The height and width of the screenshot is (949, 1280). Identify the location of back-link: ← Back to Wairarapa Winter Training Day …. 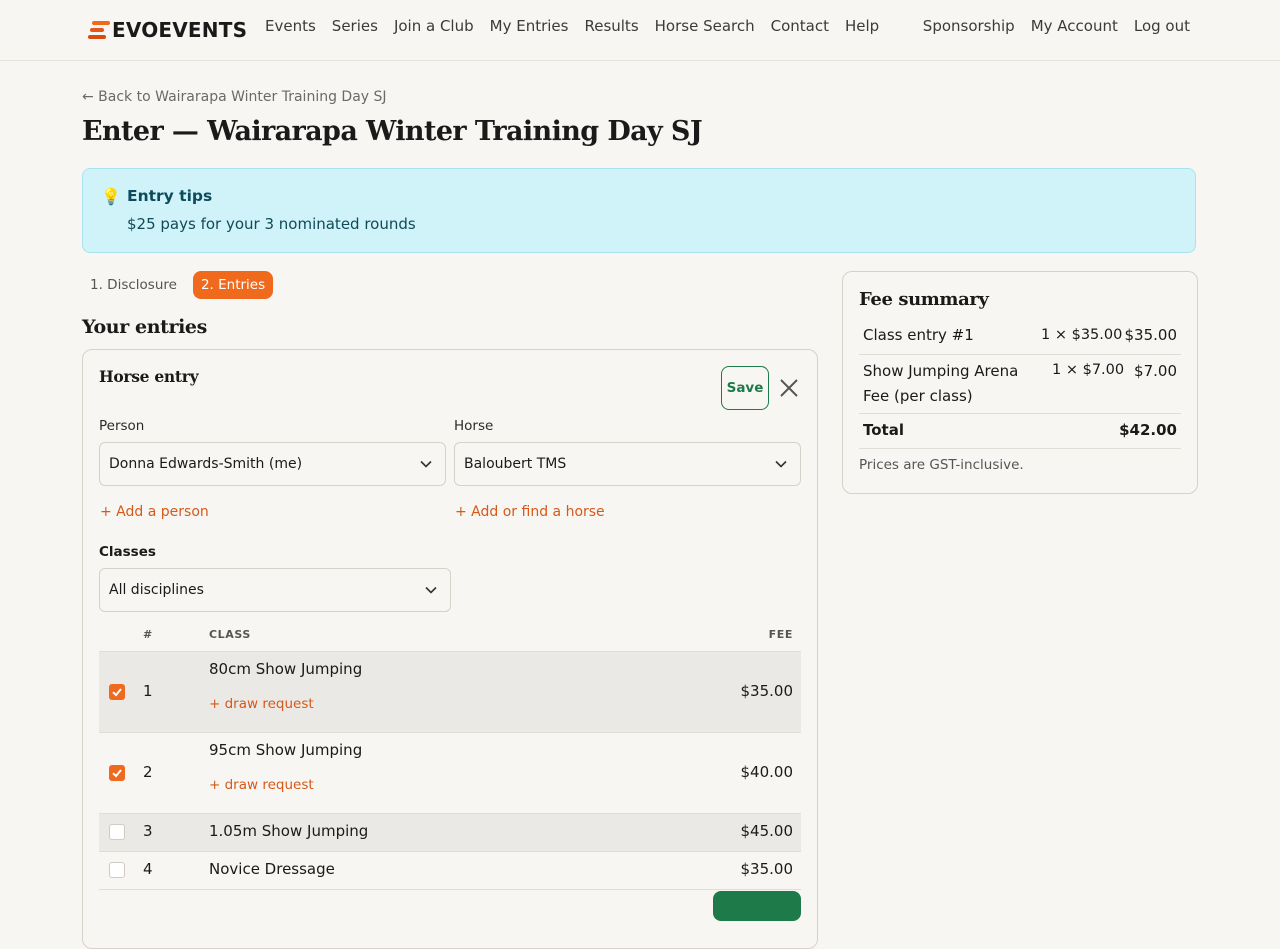
(234, 97).